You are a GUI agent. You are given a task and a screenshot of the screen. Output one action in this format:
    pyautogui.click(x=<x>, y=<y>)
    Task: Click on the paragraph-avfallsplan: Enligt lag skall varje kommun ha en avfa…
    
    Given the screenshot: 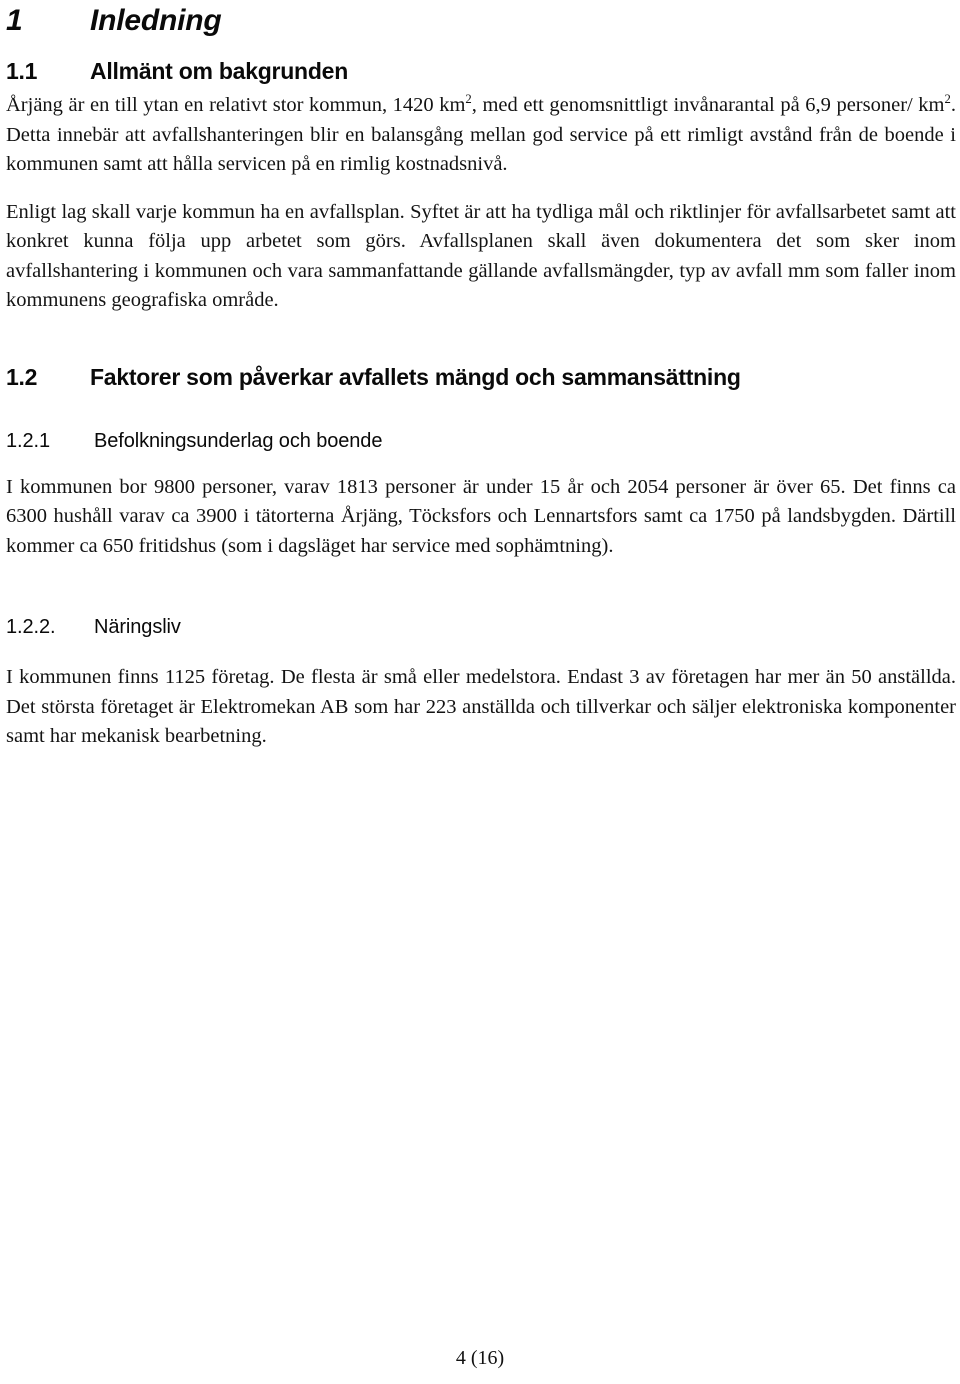 What is the action you would take?
    pyautogui.click(x=481, y=256)
    